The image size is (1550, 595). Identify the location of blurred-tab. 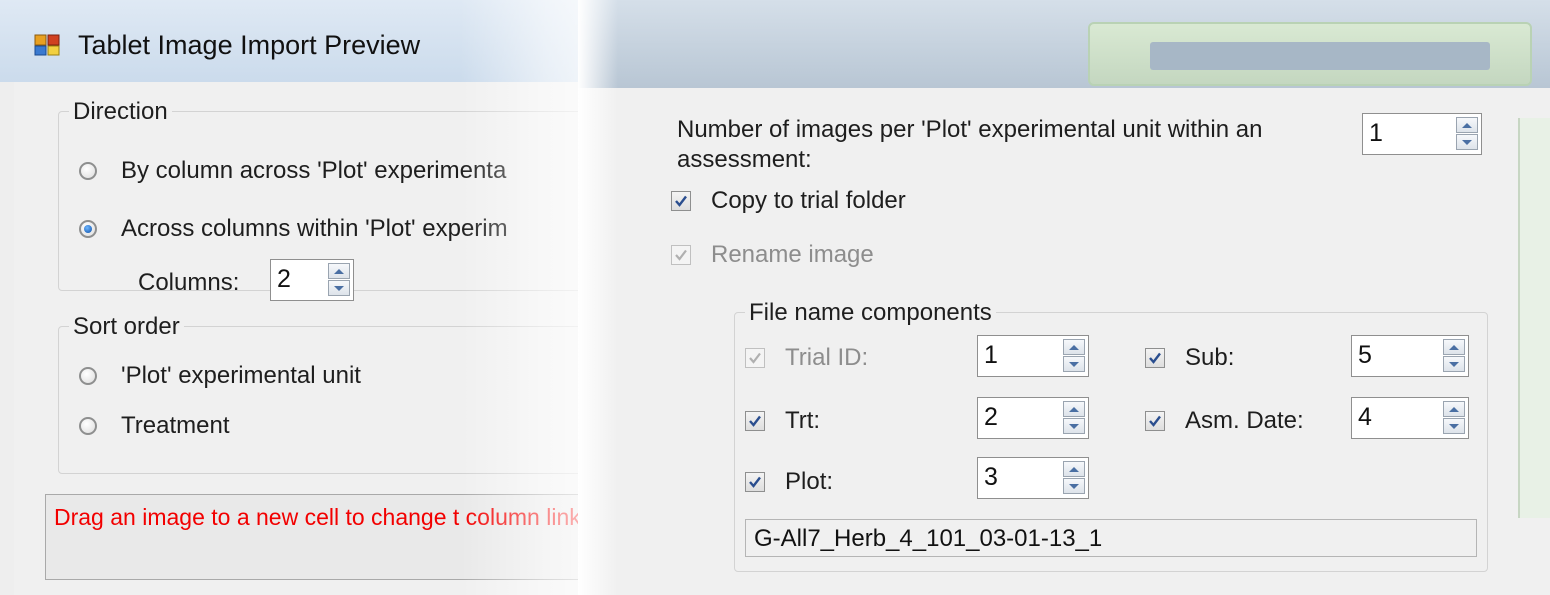
(1310, 54).